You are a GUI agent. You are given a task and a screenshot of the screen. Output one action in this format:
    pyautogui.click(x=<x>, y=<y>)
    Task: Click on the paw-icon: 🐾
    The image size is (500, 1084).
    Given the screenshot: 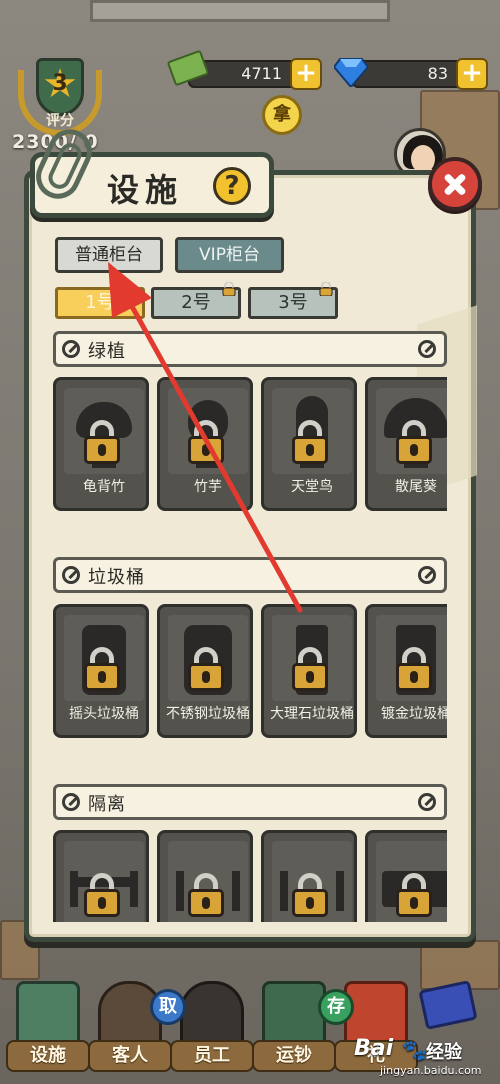 What is the action you would take?
    pyautogui.click(x=414, y=1050)
    